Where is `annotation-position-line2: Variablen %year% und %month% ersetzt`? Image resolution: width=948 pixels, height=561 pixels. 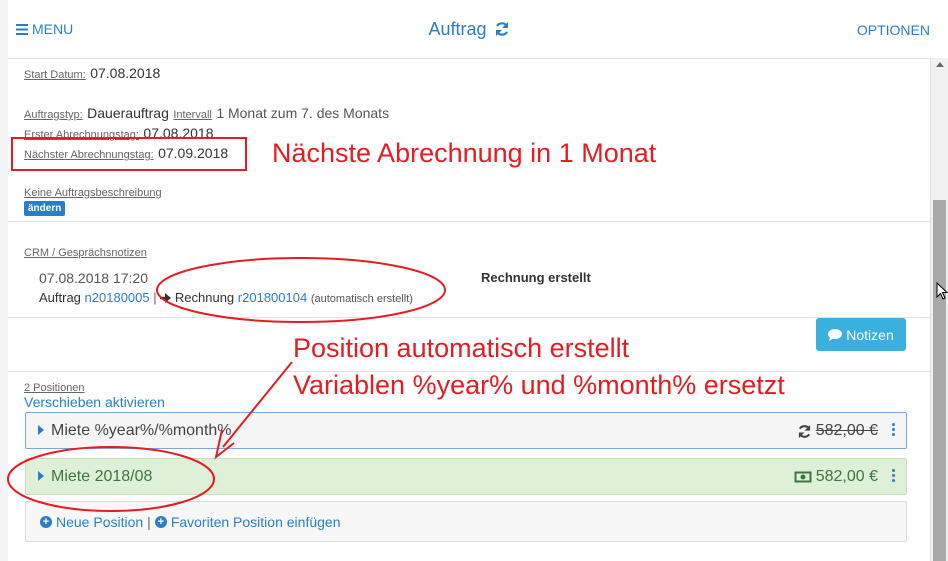 annotation-position-line2: Variablen %year% und %month% ersetzt is located at coordinates (539, 385).